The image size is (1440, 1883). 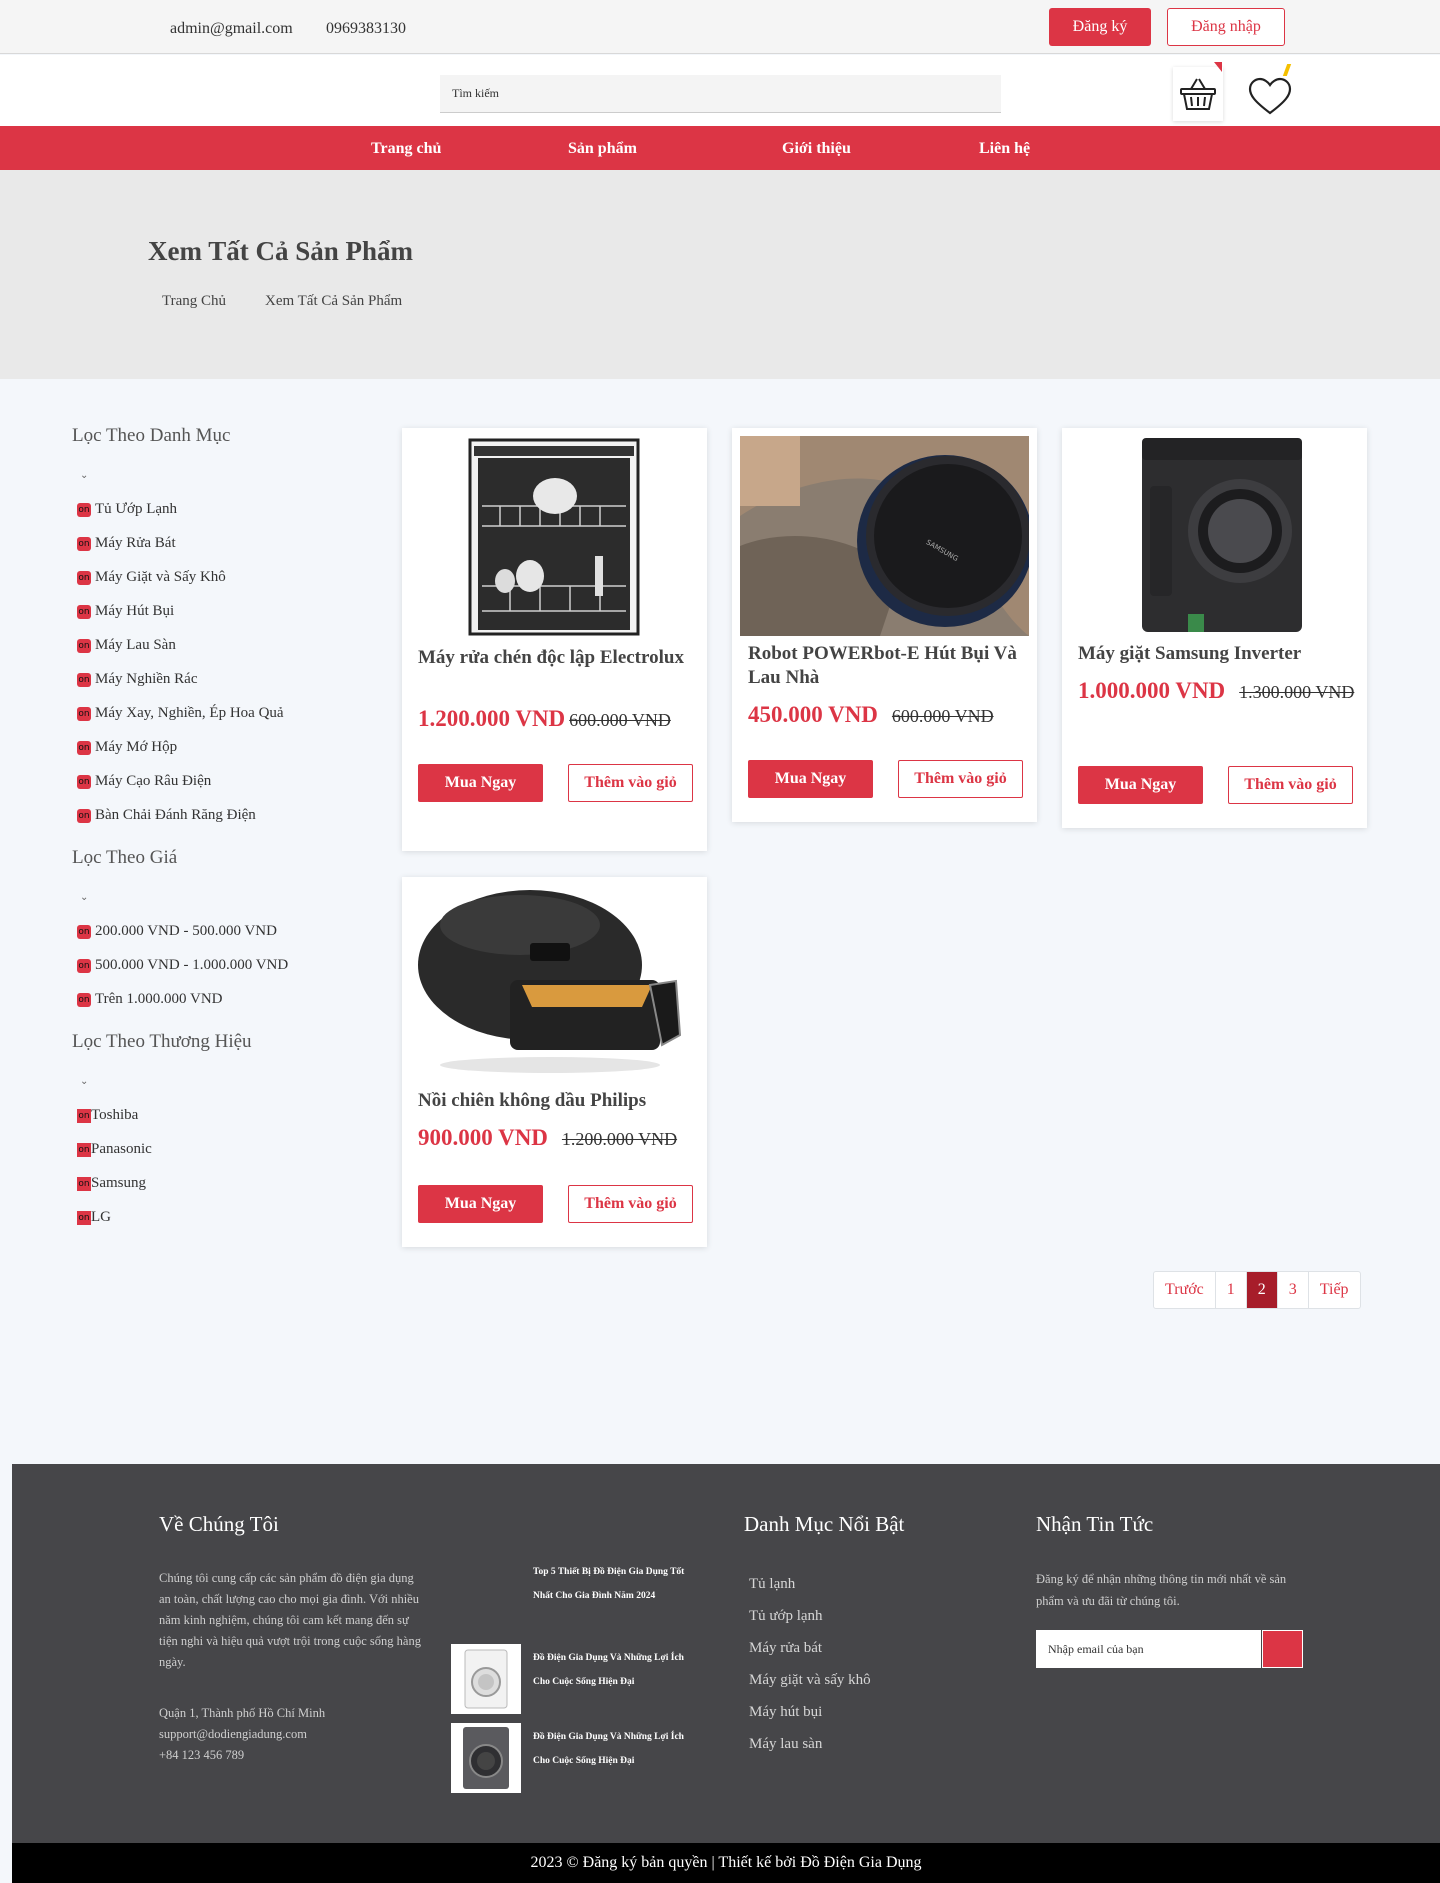 I want to click on product-name: Máy rửa chén độc lập Electrolux, so click(x=558, y=658).